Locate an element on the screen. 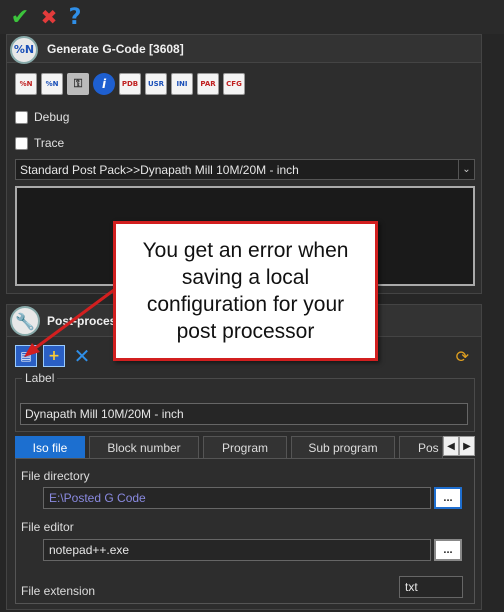  file-extension-input: txt is located at coordinates (431, 587).